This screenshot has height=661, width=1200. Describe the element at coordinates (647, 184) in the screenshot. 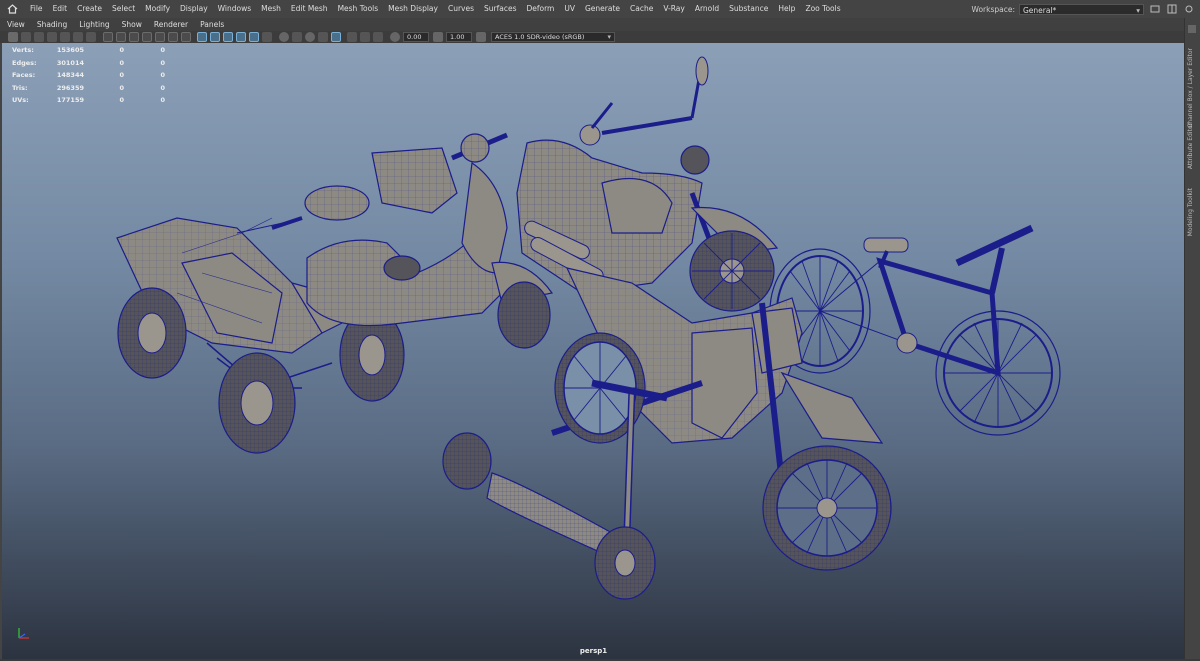

I see `cruiser-motorcycle-model` at that location.